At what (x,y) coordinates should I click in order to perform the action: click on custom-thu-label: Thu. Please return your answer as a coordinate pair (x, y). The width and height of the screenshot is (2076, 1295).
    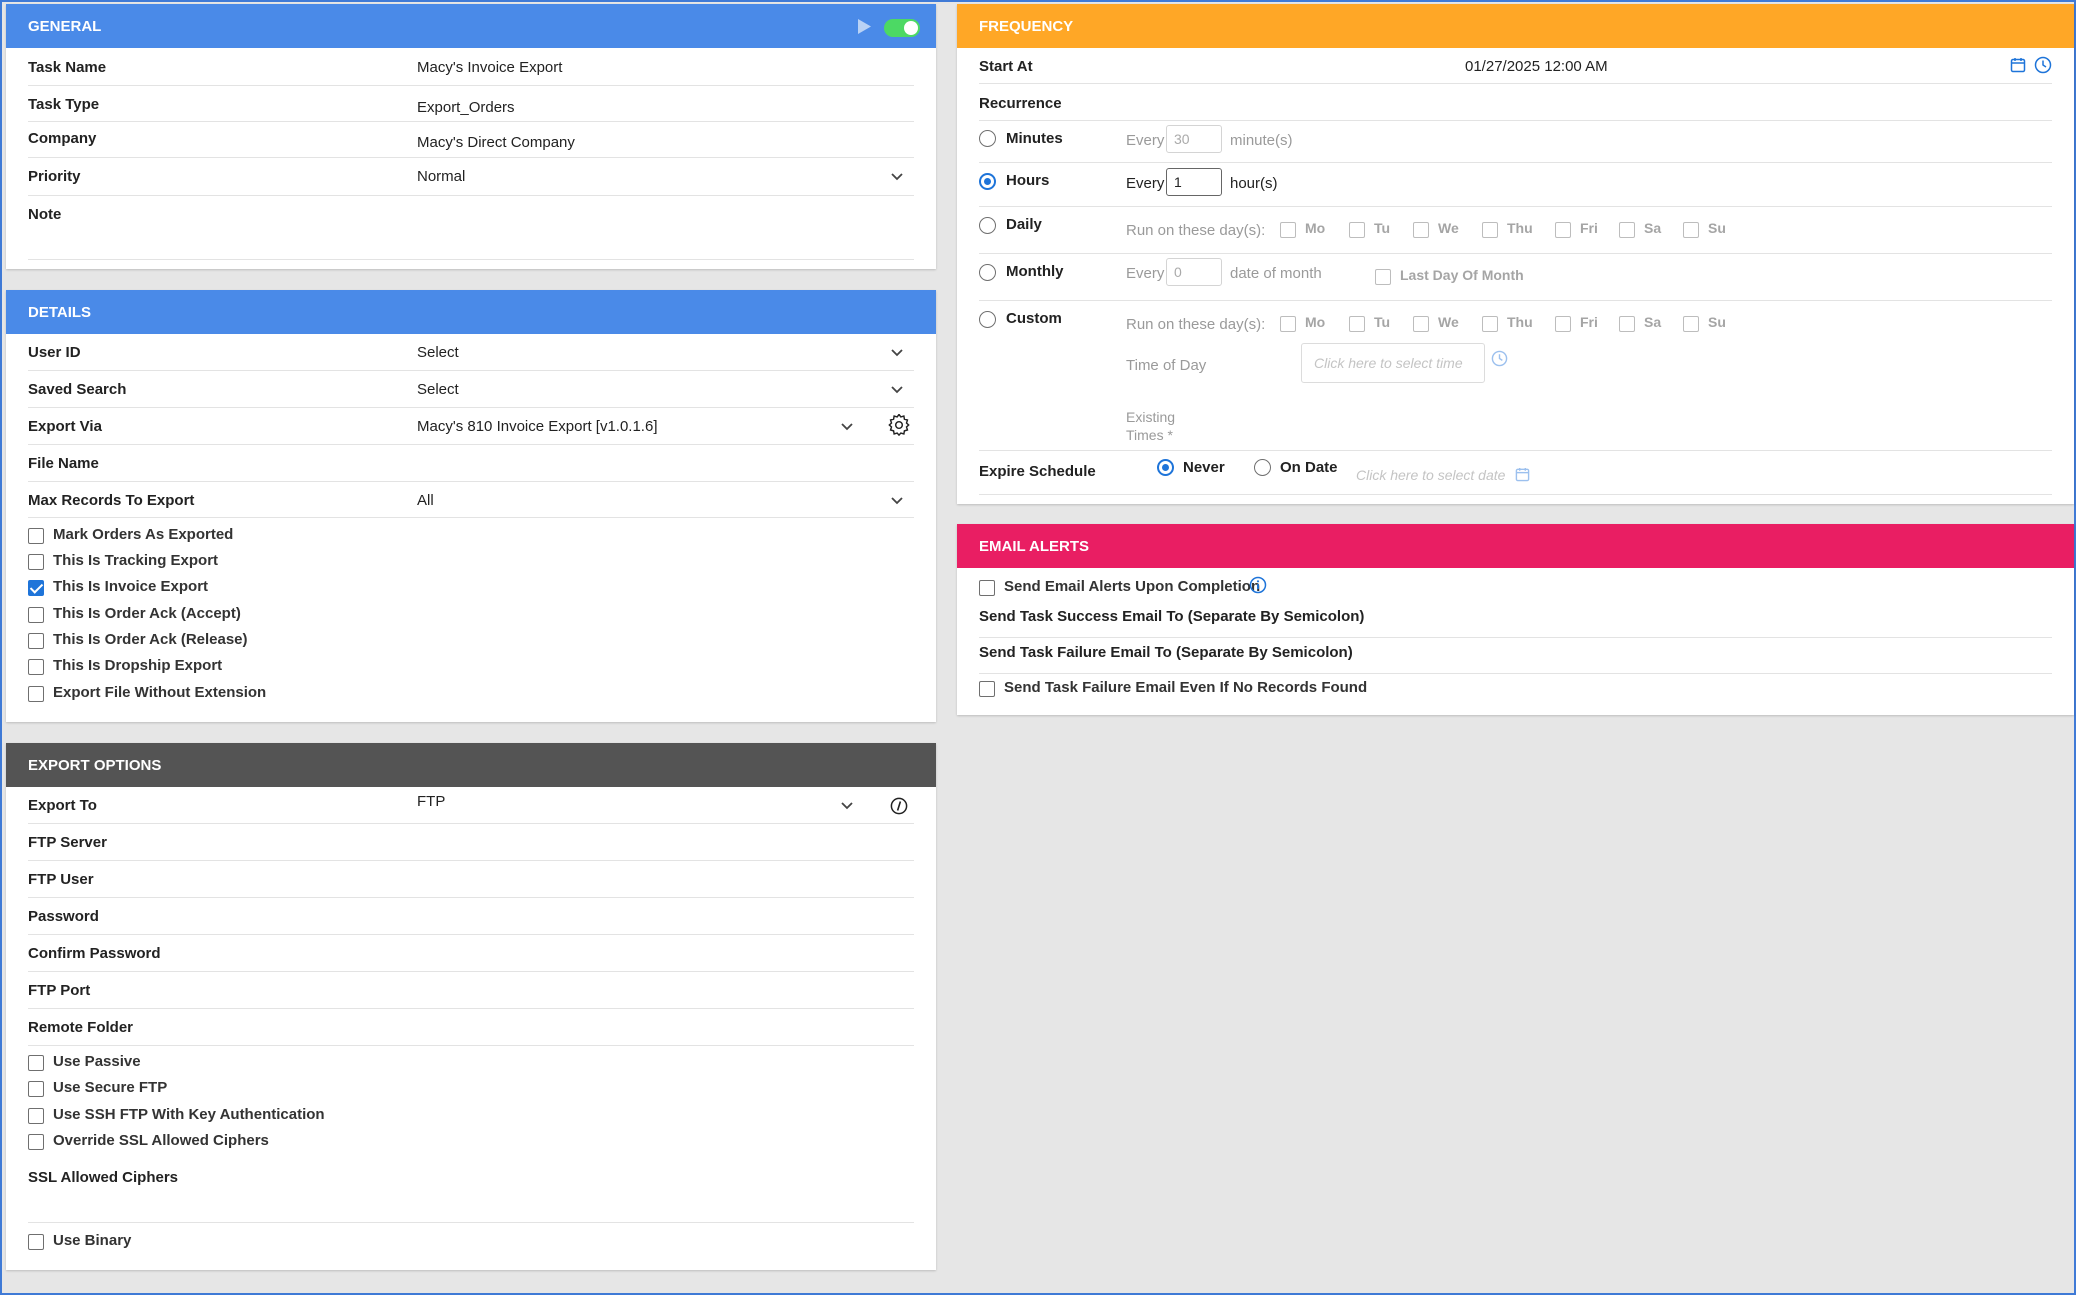
    Looking at the image, I should click on (1520, 322).